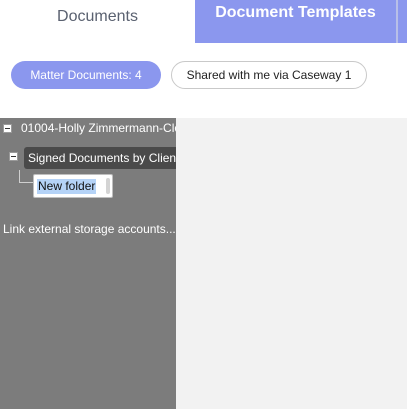 This screenshot has width=407, height=409. I want to click on collapse-root-minus-icon, so click(7, 128).